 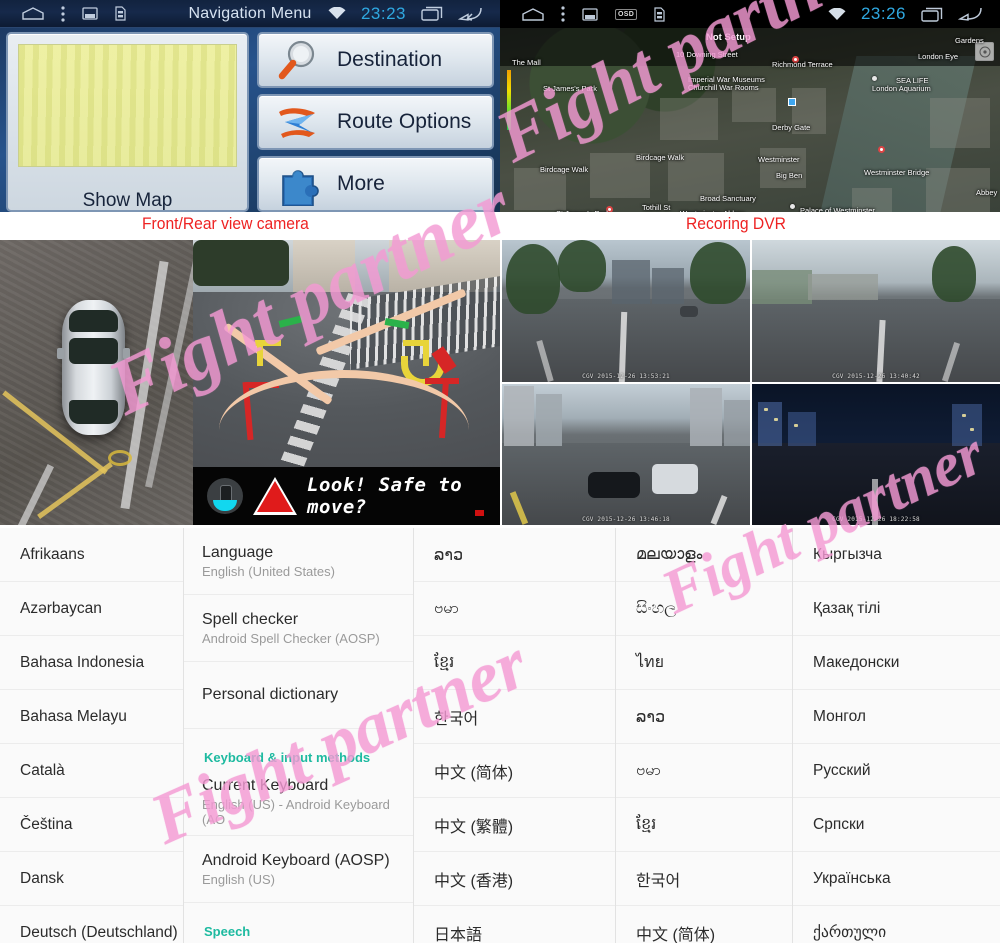 I want to click on settings-item: Language English (United States), so click(x=298, y=561).